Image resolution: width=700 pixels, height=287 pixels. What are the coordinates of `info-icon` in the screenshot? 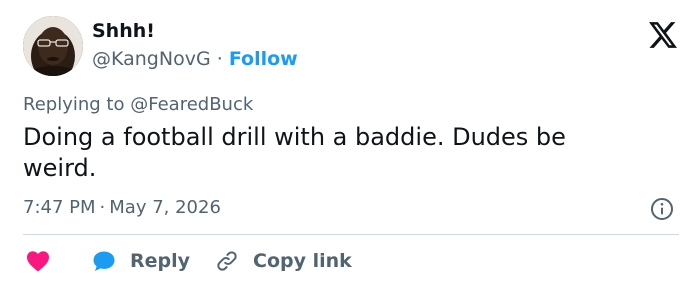 It's located at (662, 209).